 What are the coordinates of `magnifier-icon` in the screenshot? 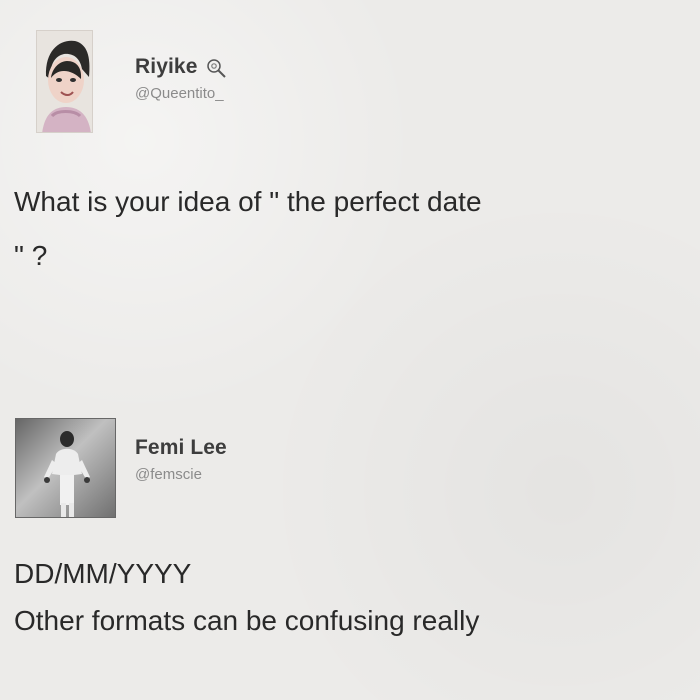 It's located at (217, 69).